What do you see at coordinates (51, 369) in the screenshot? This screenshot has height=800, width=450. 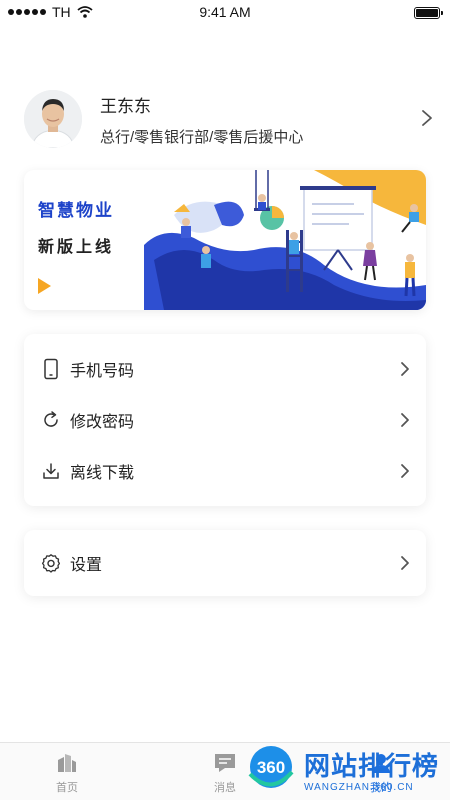 I see `phone-icon` at bounding box center [51, 369].